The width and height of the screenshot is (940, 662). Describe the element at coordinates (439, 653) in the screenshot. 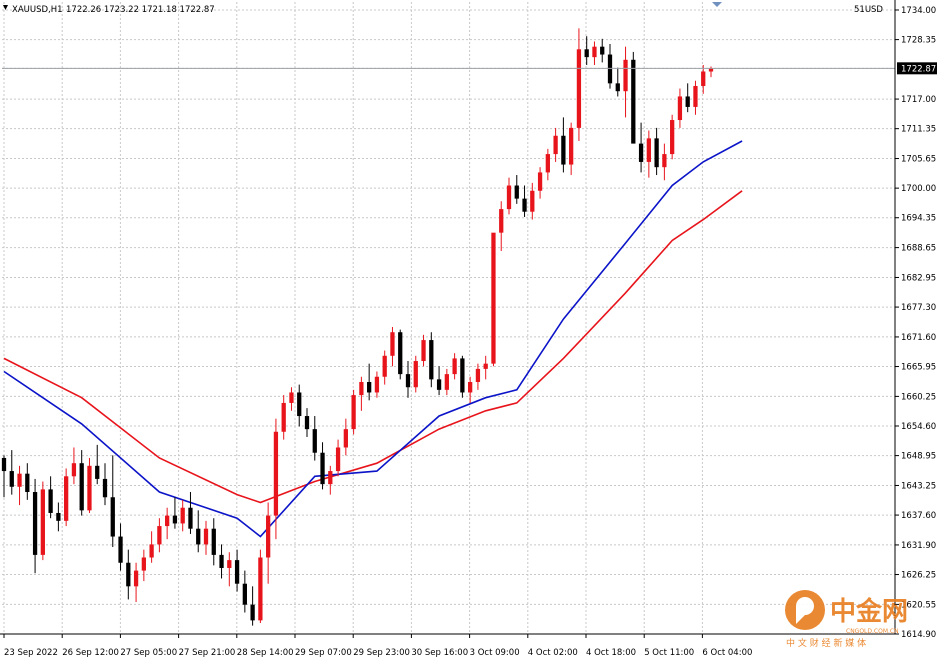

I see `time-tick-label: 30 Sep 16:00` at that location.